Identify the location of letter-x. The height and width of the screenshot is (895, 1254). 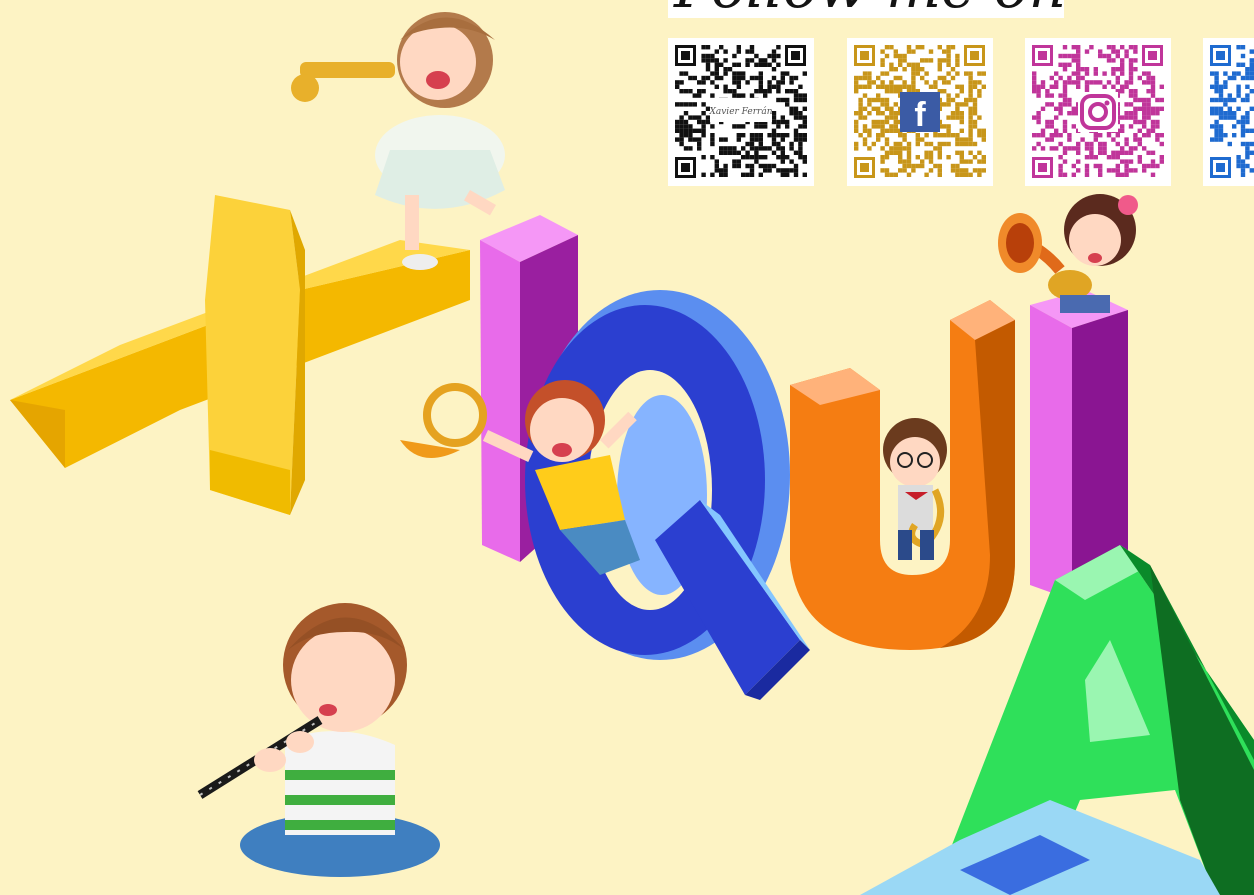
(240, 355).